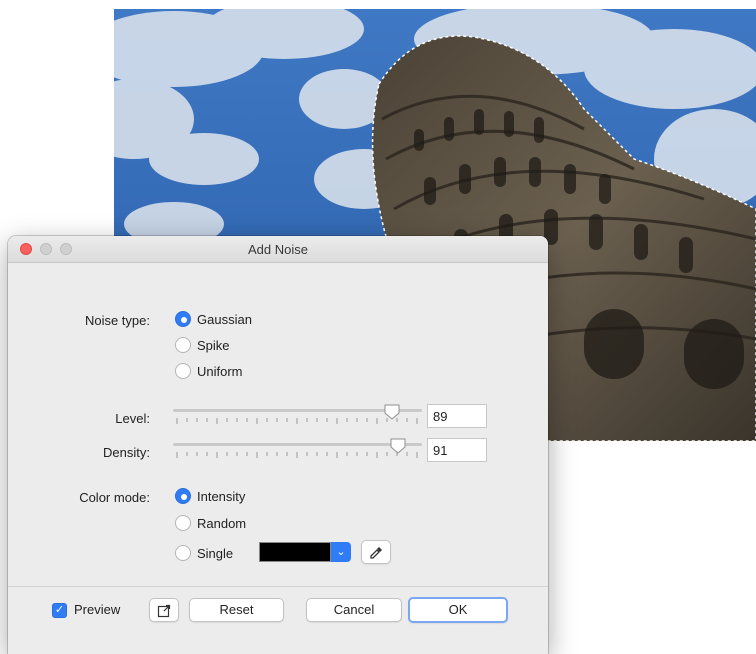 Image resolution: width=756 pixels, height=654 pixels. What do you see at coordinates (354, 610) in the screenshot?
I see `cancel-button: Cancel` at bounding box center [354, 610].